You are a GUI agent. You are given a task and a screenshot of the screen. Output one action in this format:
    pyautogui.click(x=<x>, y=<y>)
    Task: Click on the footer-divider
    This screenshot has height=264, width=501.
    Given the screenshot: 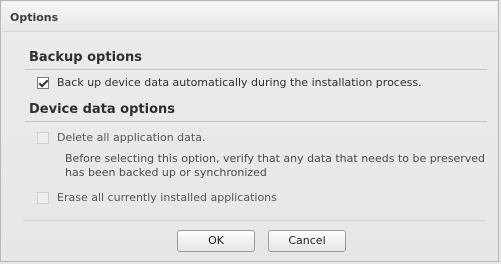 What is the action you would take?
    pyautogui.click(x=254, y=220)
    